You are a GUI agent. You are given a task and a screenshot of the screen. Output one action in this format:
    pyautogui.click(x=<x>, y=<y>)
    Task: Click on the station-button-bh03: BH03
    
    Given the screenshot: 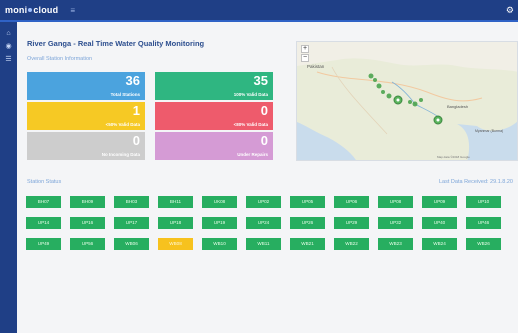 What is the action you would take?
    pyautogui.click(x=131, y=202)
    